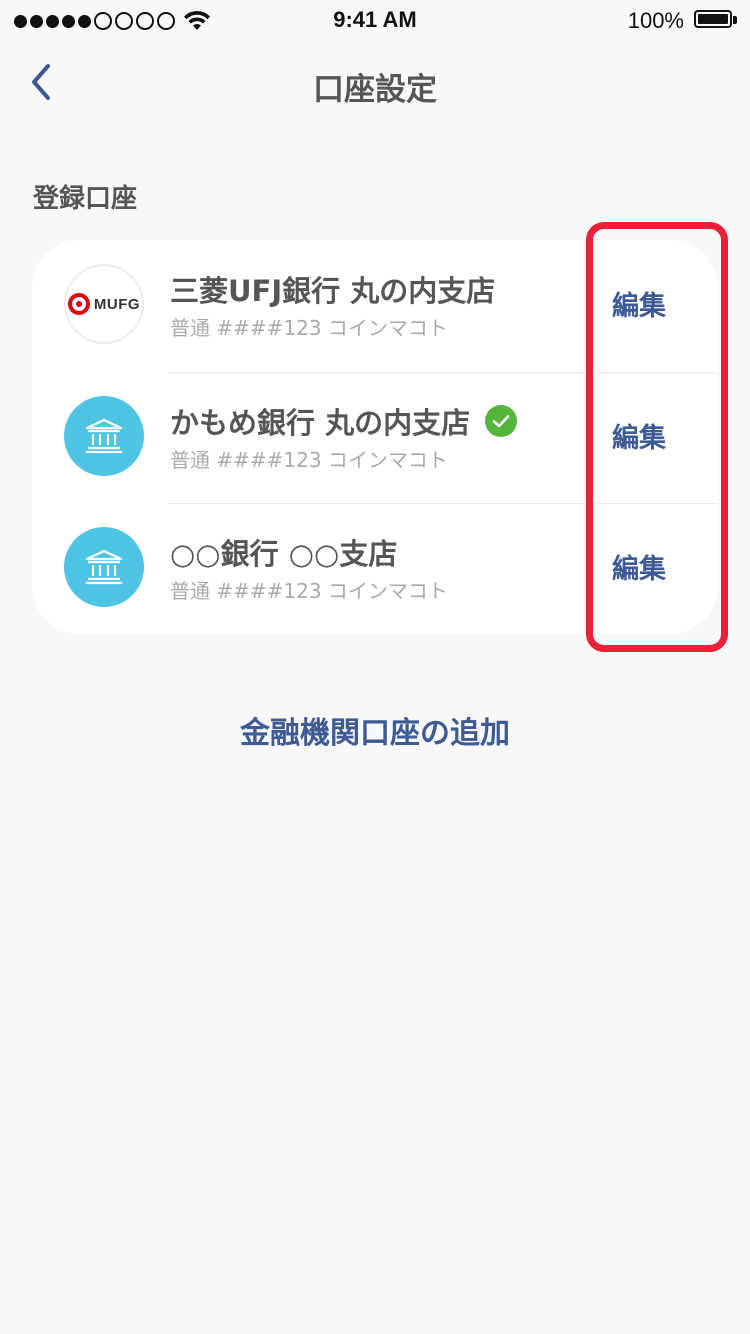 The image size is (750, 1334). What do you see at coordinates (375, 730) in the screenshot?
I see `add-account-link: 金融機関口座の追加` at bounding box center [375, 730].